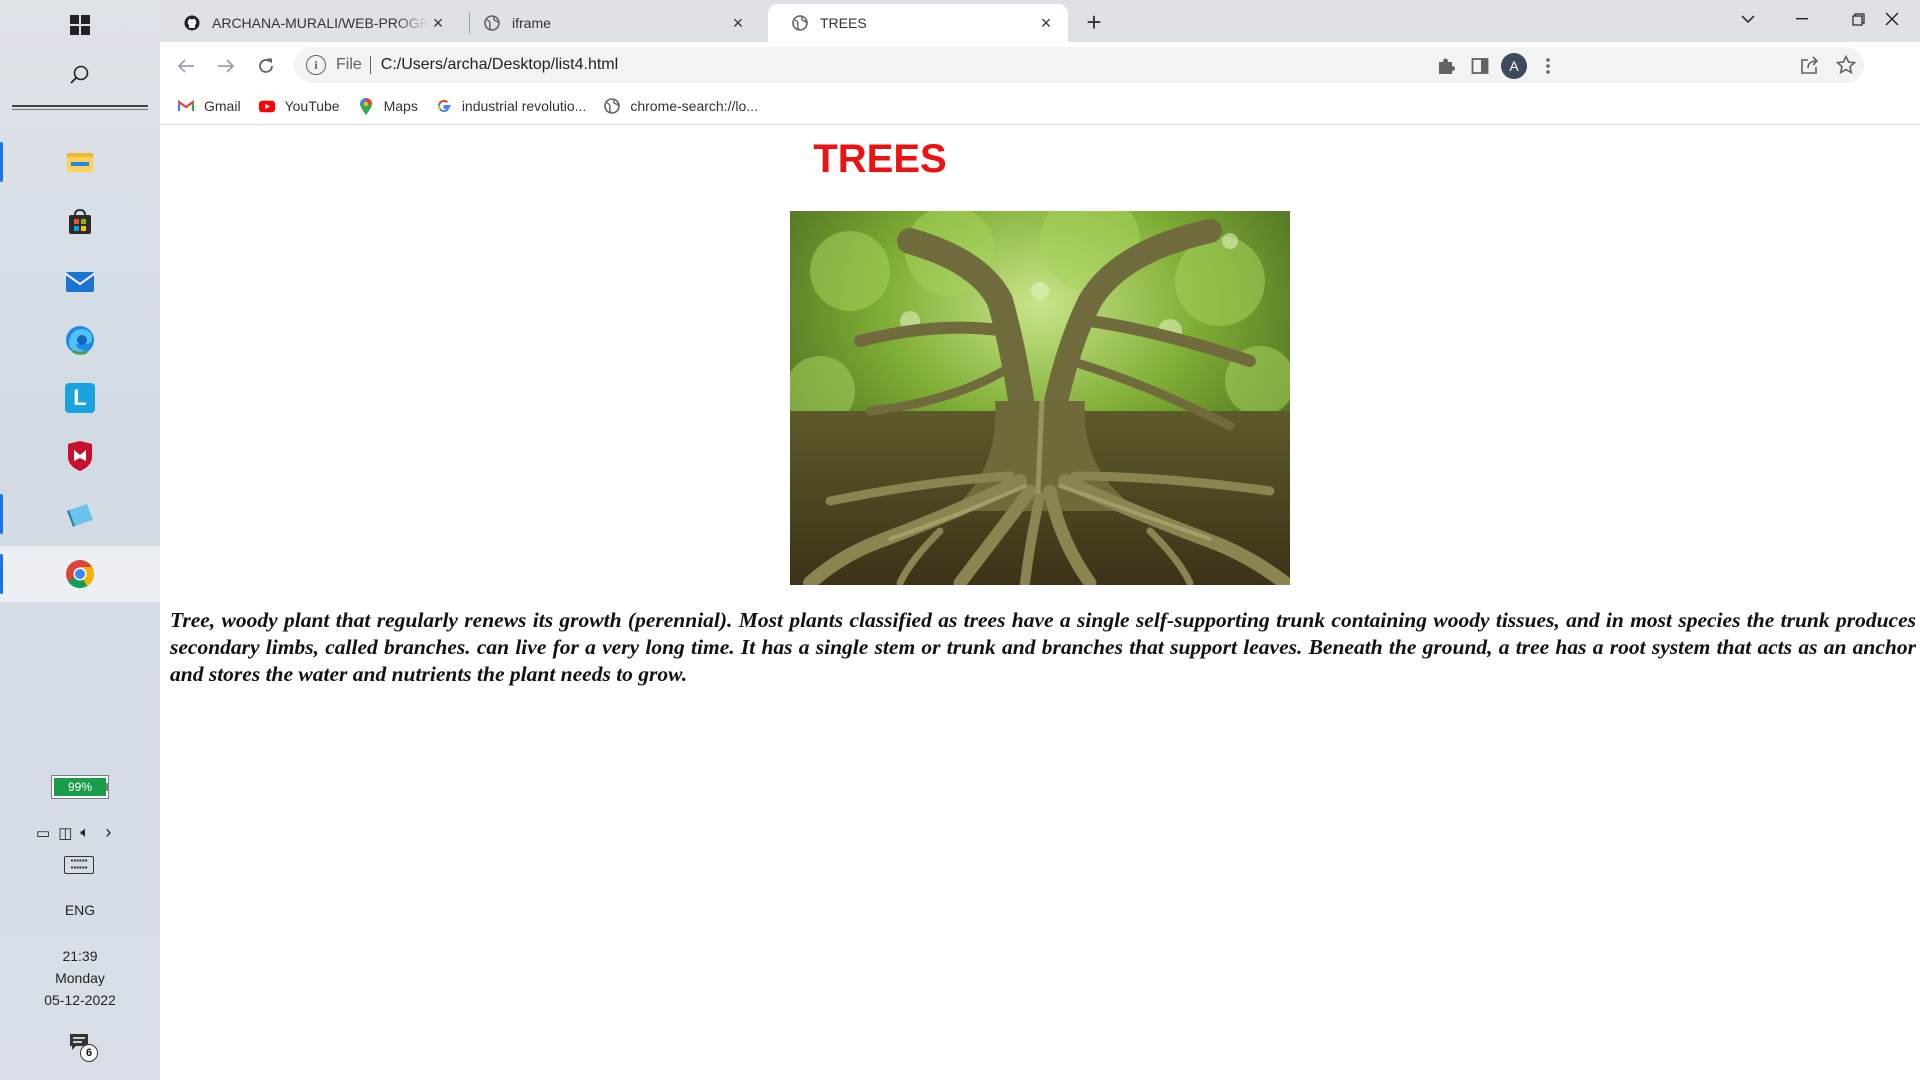 The width and height of the screenshot is (1920, 1080). What do you see at coordinates (43, 833) in the screenshot?
I see `battery-icon: ▭` at bounding box center [43, 833].